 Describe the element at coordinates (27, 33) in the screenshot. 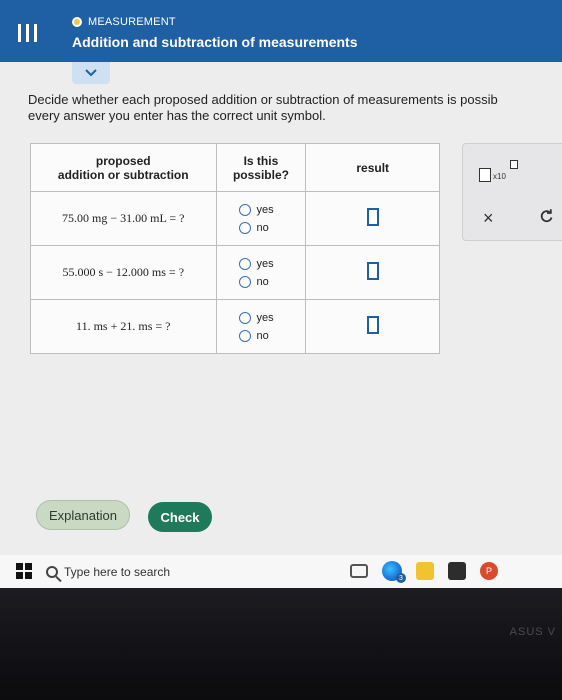

I see `menu-icon` at that location.